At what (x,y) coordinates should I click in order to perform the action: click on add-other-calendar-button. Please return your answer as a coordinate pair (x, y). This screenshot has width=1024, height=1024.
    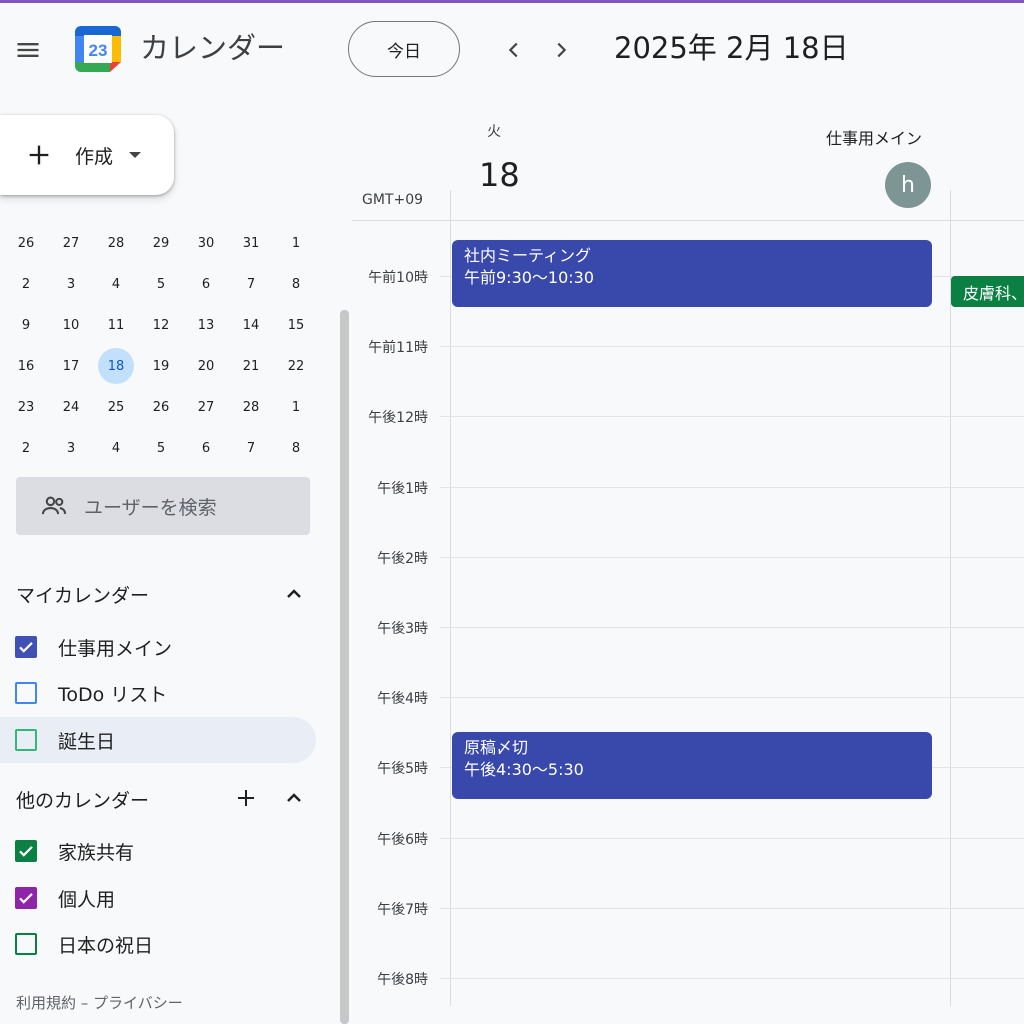
    Looking at the image, I should click on (246, 798).